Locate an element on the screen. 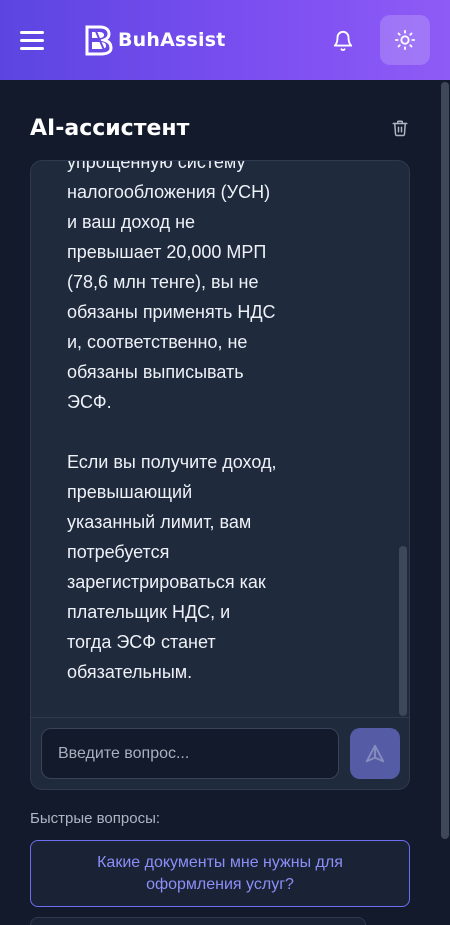 This screenshot has width=450, height=925. bell-icon is located at coordinates (343, 41).